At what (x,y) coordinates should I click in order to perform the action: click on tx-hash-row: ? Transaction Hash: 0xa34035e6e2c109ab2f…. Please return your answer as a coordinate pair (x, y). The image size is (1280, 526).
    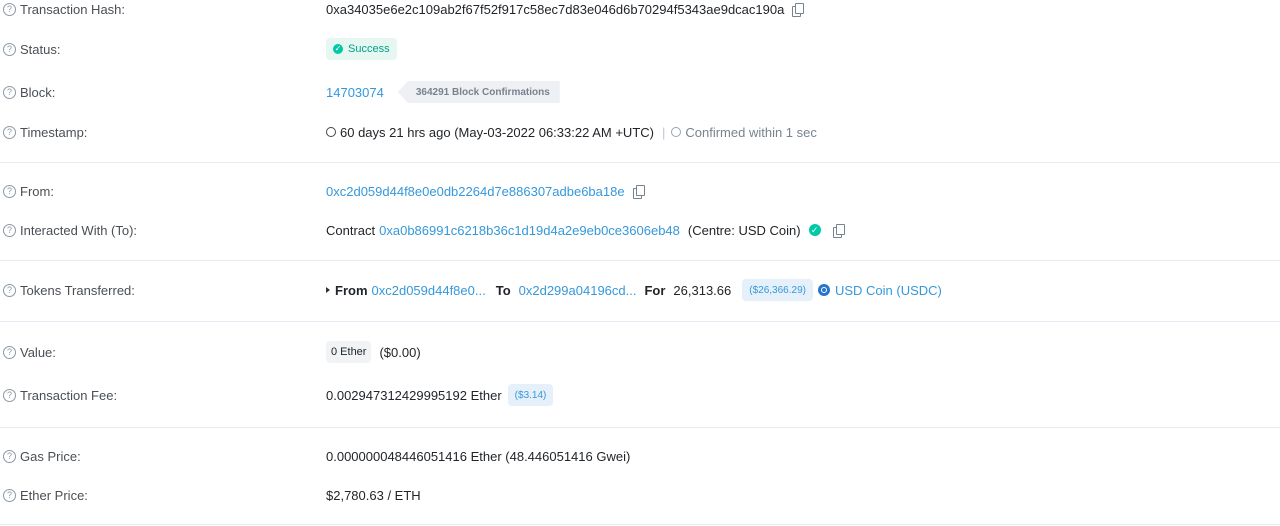
    Looking at the image, I should click on (640, 9).